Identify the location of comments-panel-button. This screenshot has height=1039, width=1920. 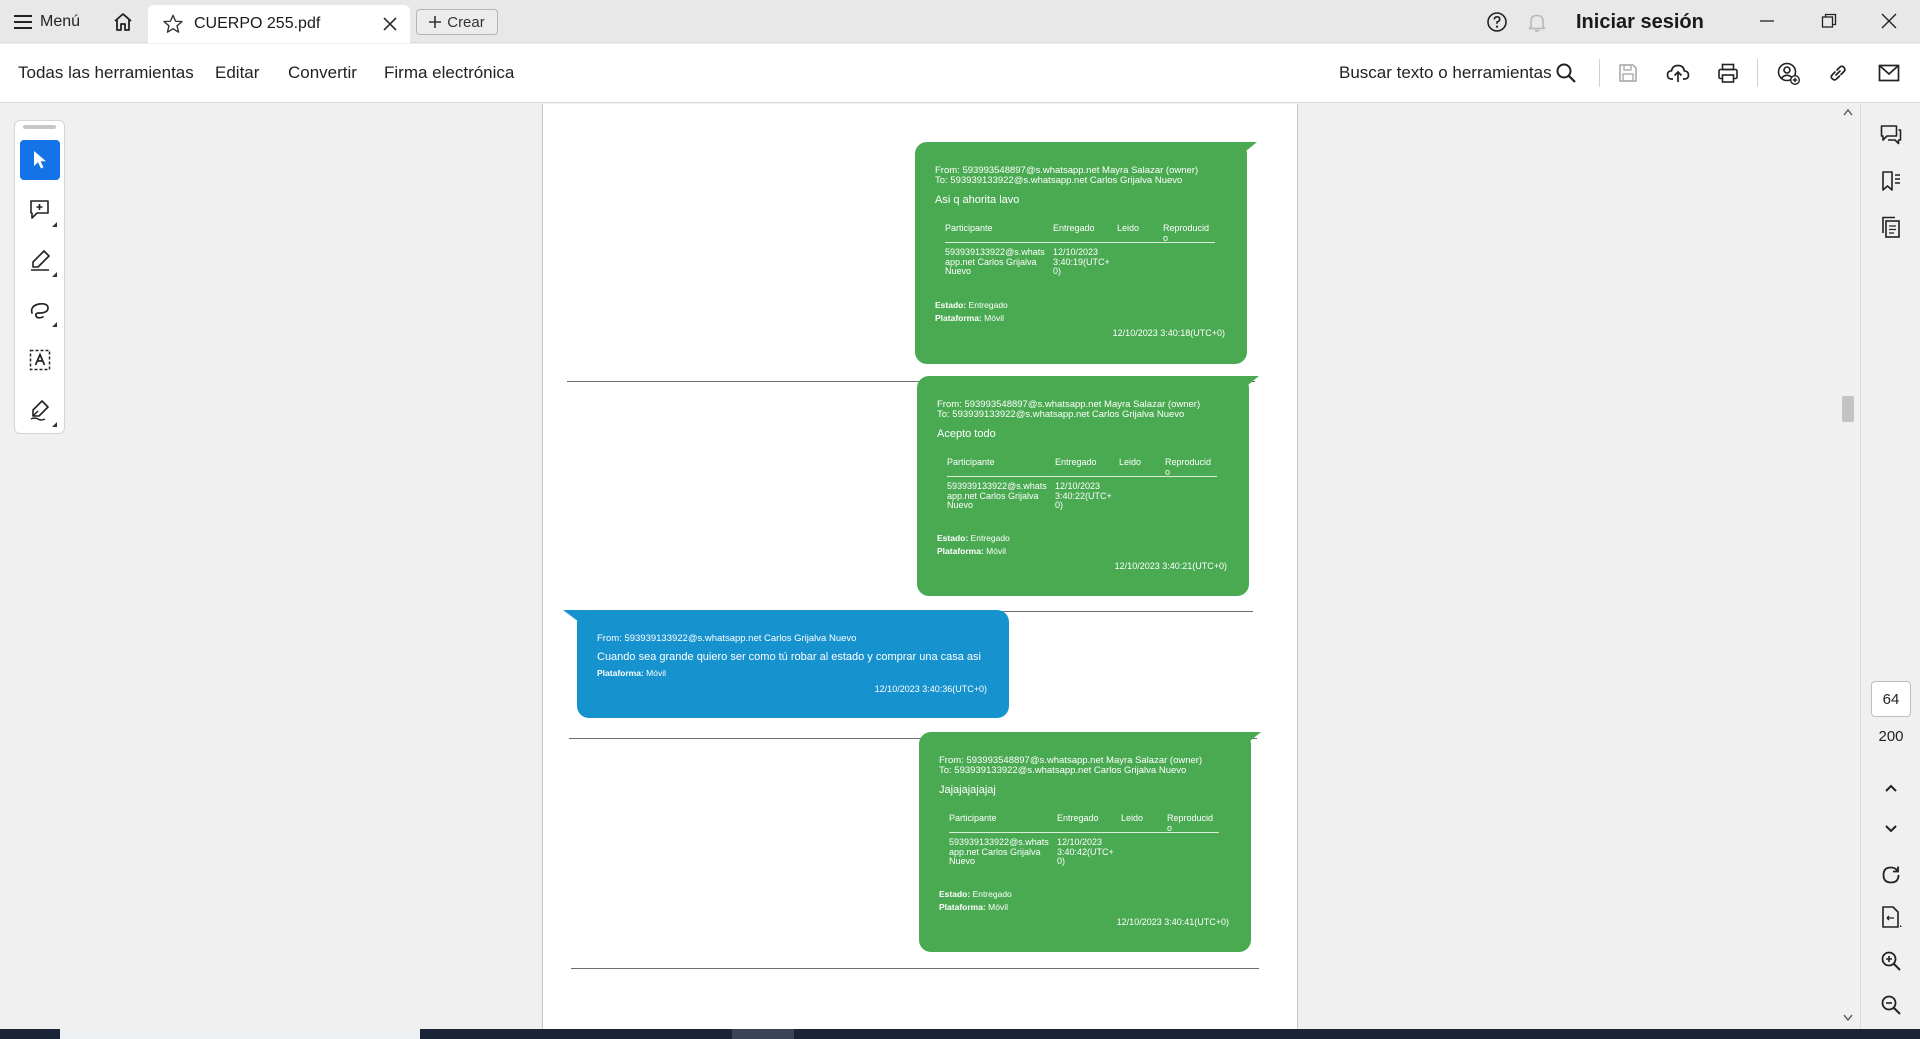
(1891, 135).